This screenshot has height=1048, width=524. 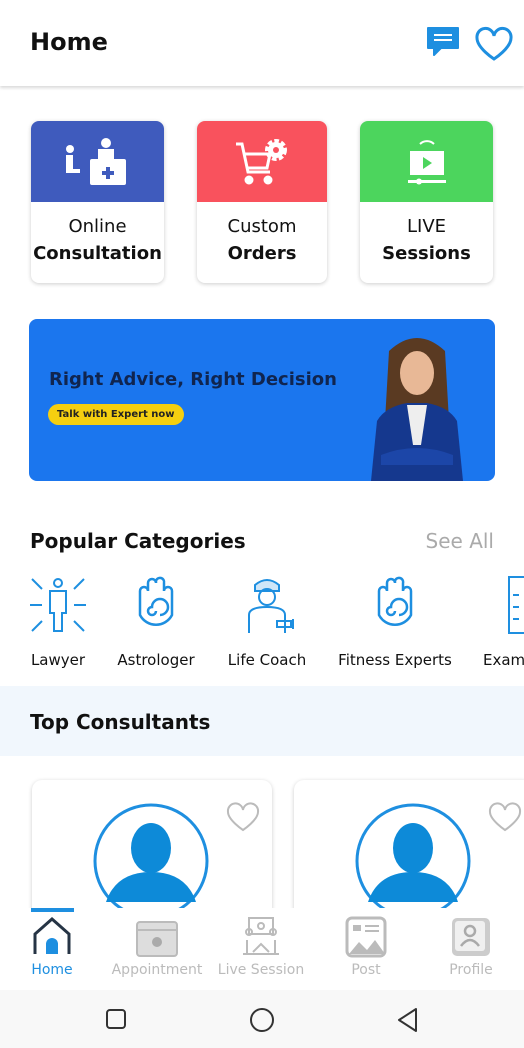 I want to click on expert-woman-image, so click(x=417, y=409).